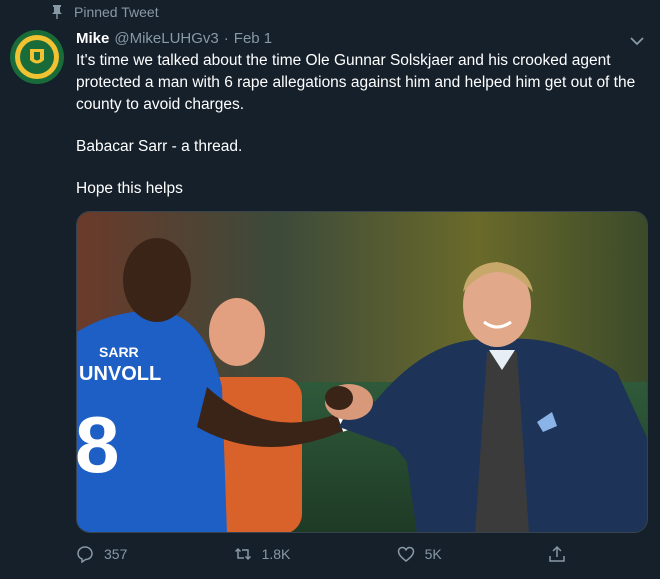 Image resolution: width=660 pixels, height=579 pixels. What do you see at coordinates (433, 554) in the screenshot?
I see `like-count: 5K` at bounding box center [433, 554].